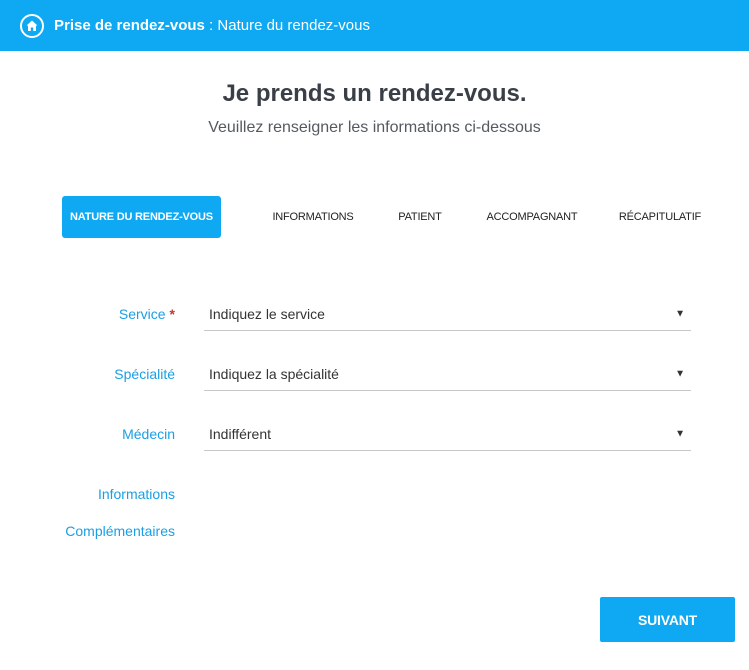  What do you see at coordinates (144, 374) in the screenshot?
I see `specialite-label: Spécialité` at bounding box center [144, 374].